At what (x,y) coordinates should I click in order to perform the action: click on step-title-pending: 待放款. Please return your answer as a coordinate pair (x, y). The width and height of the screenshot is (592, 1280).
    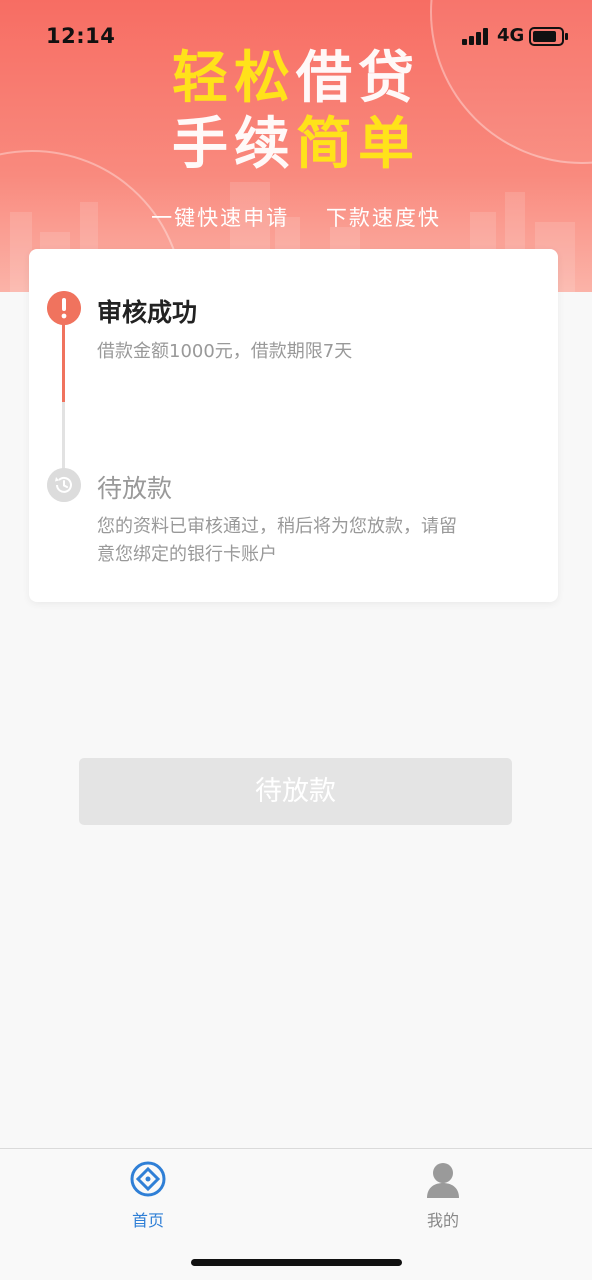
    Looking at the image, I should click on (135, 488).